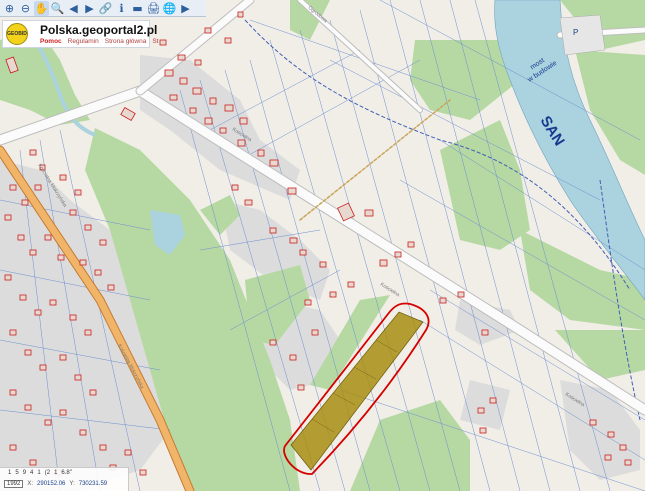  Describe the element at coordinates (83, 41) in the screenshot. I see `regulations-link: Regulamin` at that location.